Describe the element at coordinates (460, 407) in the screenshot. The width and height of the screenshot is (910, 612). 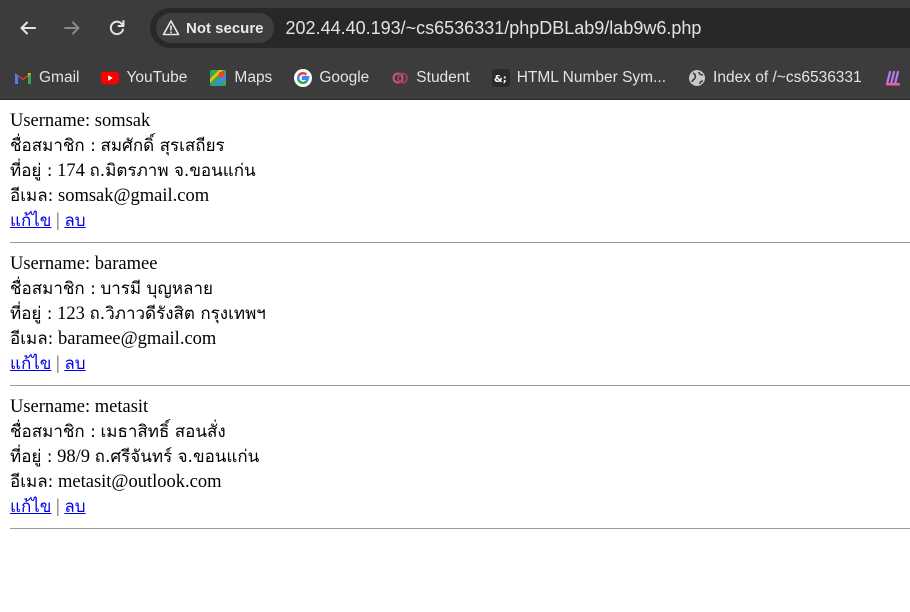
I see `username-line: Username: metasit` at that location.